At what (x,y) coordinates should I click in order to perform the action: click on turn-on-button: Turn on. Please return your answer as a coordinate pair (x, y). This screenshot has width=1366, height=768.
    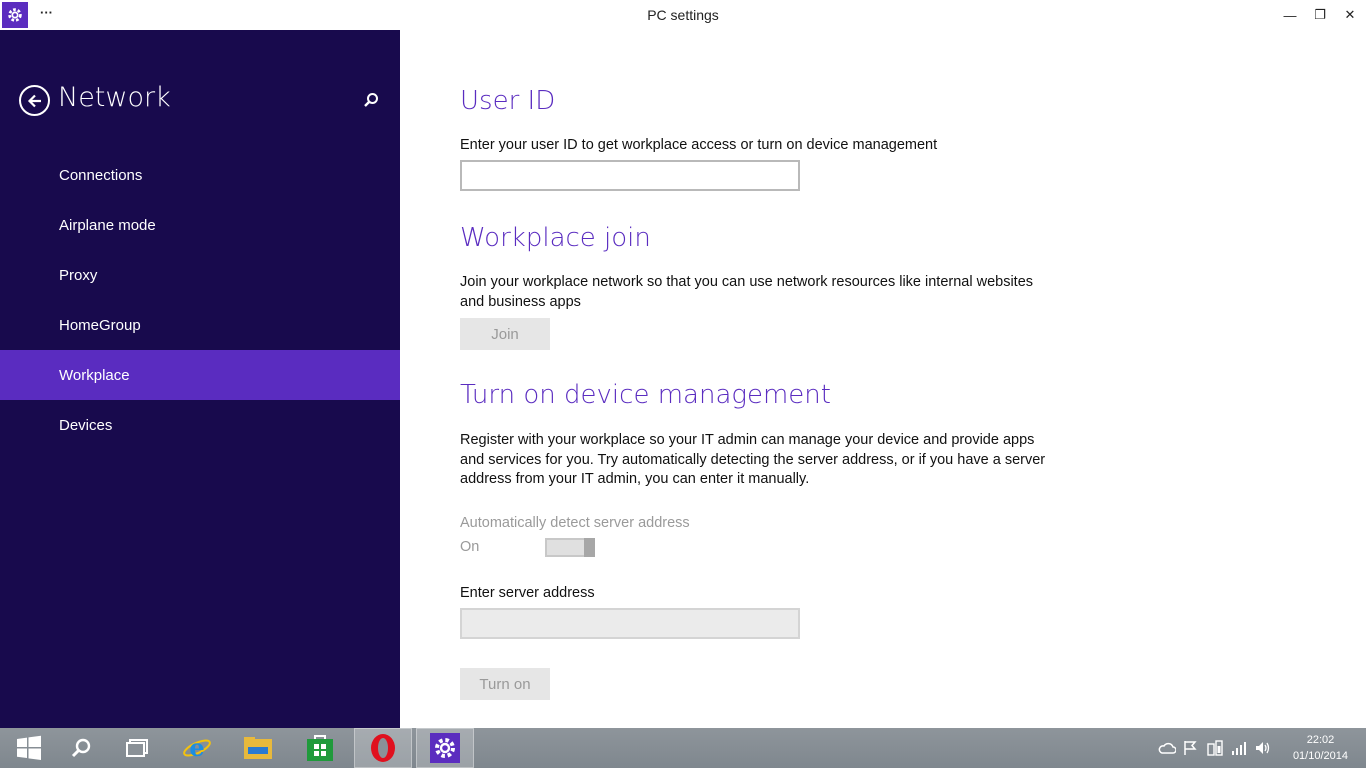
    Looking at the image, I should click on (505, 684).